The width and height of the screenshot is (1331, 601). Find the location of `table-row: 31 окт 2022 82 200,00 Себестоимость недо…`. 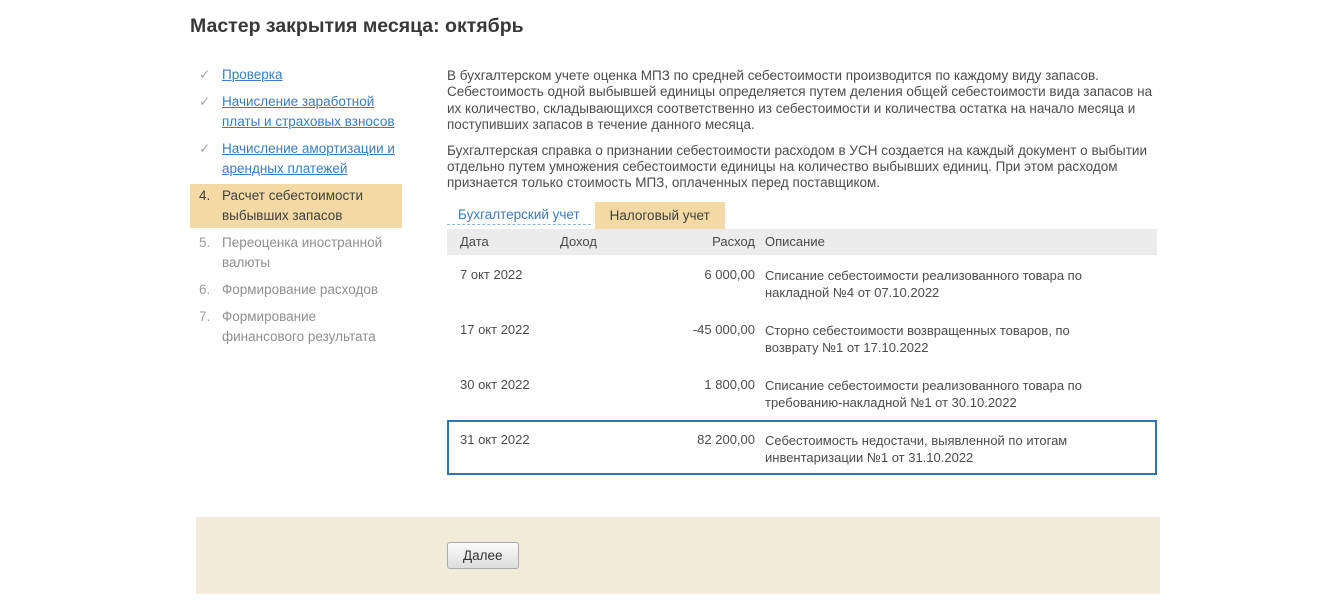

table-row: 31 окт 2022 82 200,00 Себестоимость недо… is located at coordinates (802, 447).